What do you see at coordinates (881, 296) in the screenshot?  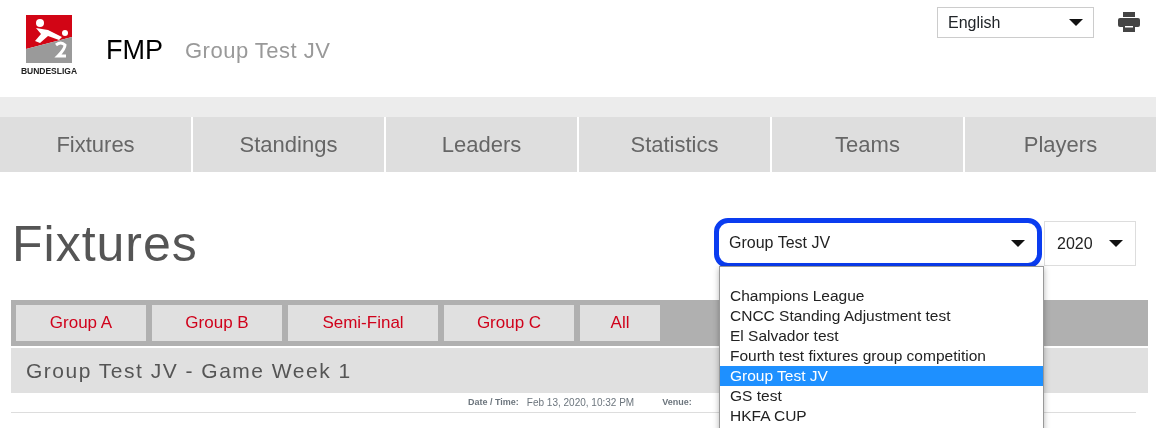 I see `dropdown-option: Champions League` at bounding box center [881, 296].